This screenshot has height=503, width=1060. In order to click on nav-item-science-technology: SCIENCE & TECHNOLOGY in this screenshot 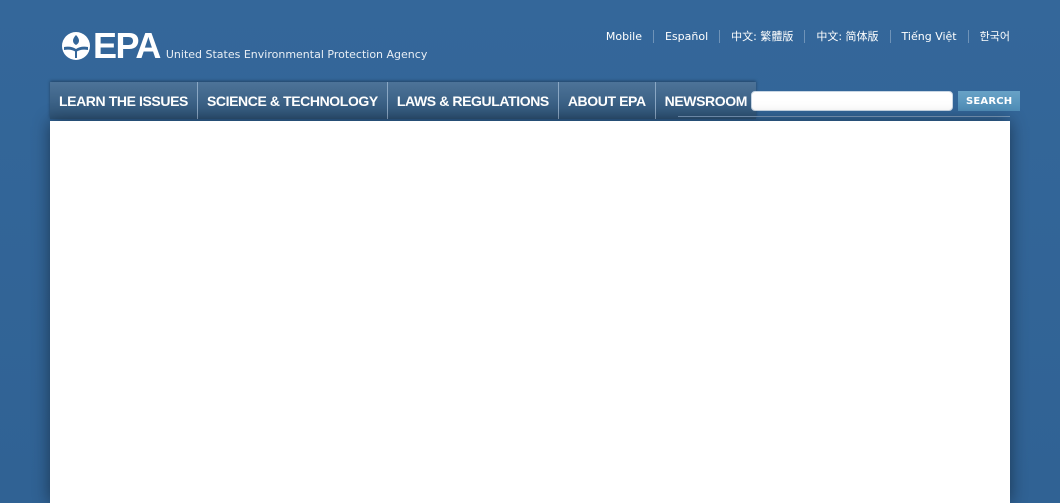, I will do `click(291, 100)`.